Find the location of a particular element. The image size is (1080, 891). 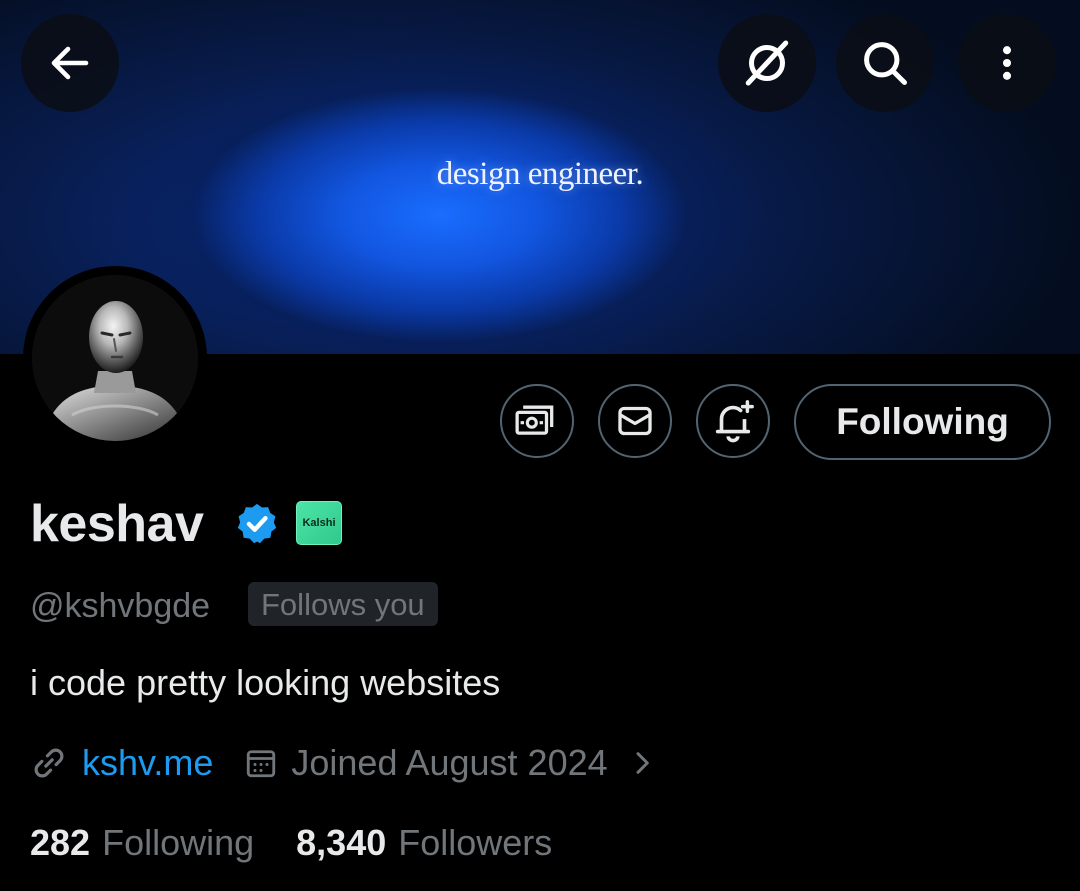

search-button is located at coordinates (885, 63).